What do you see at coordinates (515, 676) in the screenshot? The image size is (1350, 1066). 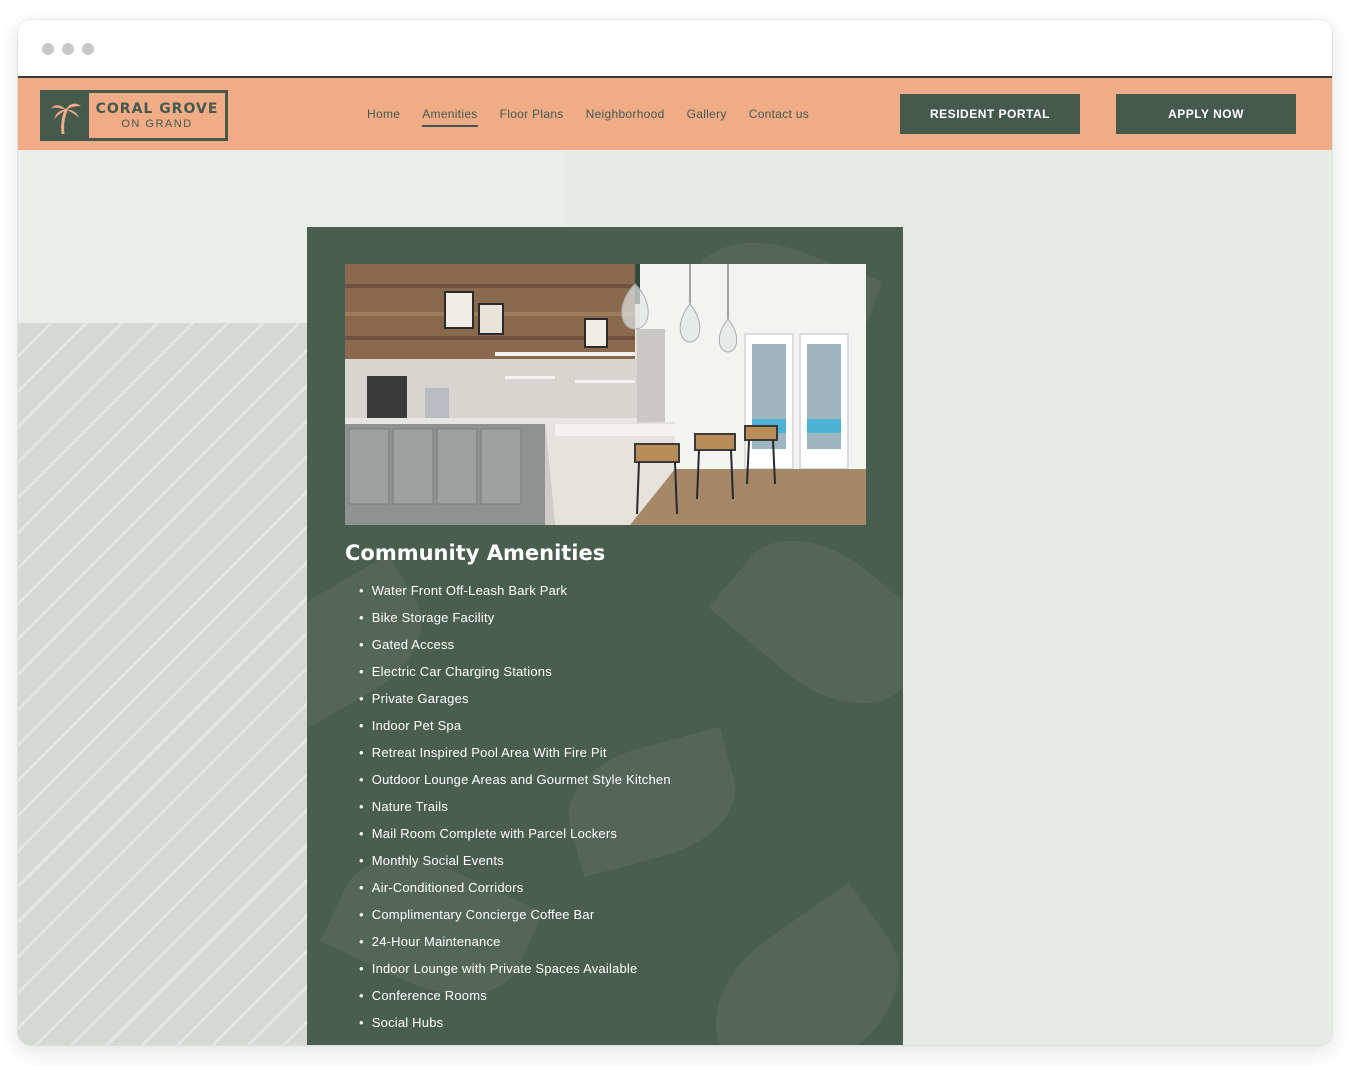 I see `amenity-item: Electric Car Charging Stations` at bounding box center [515, 676].